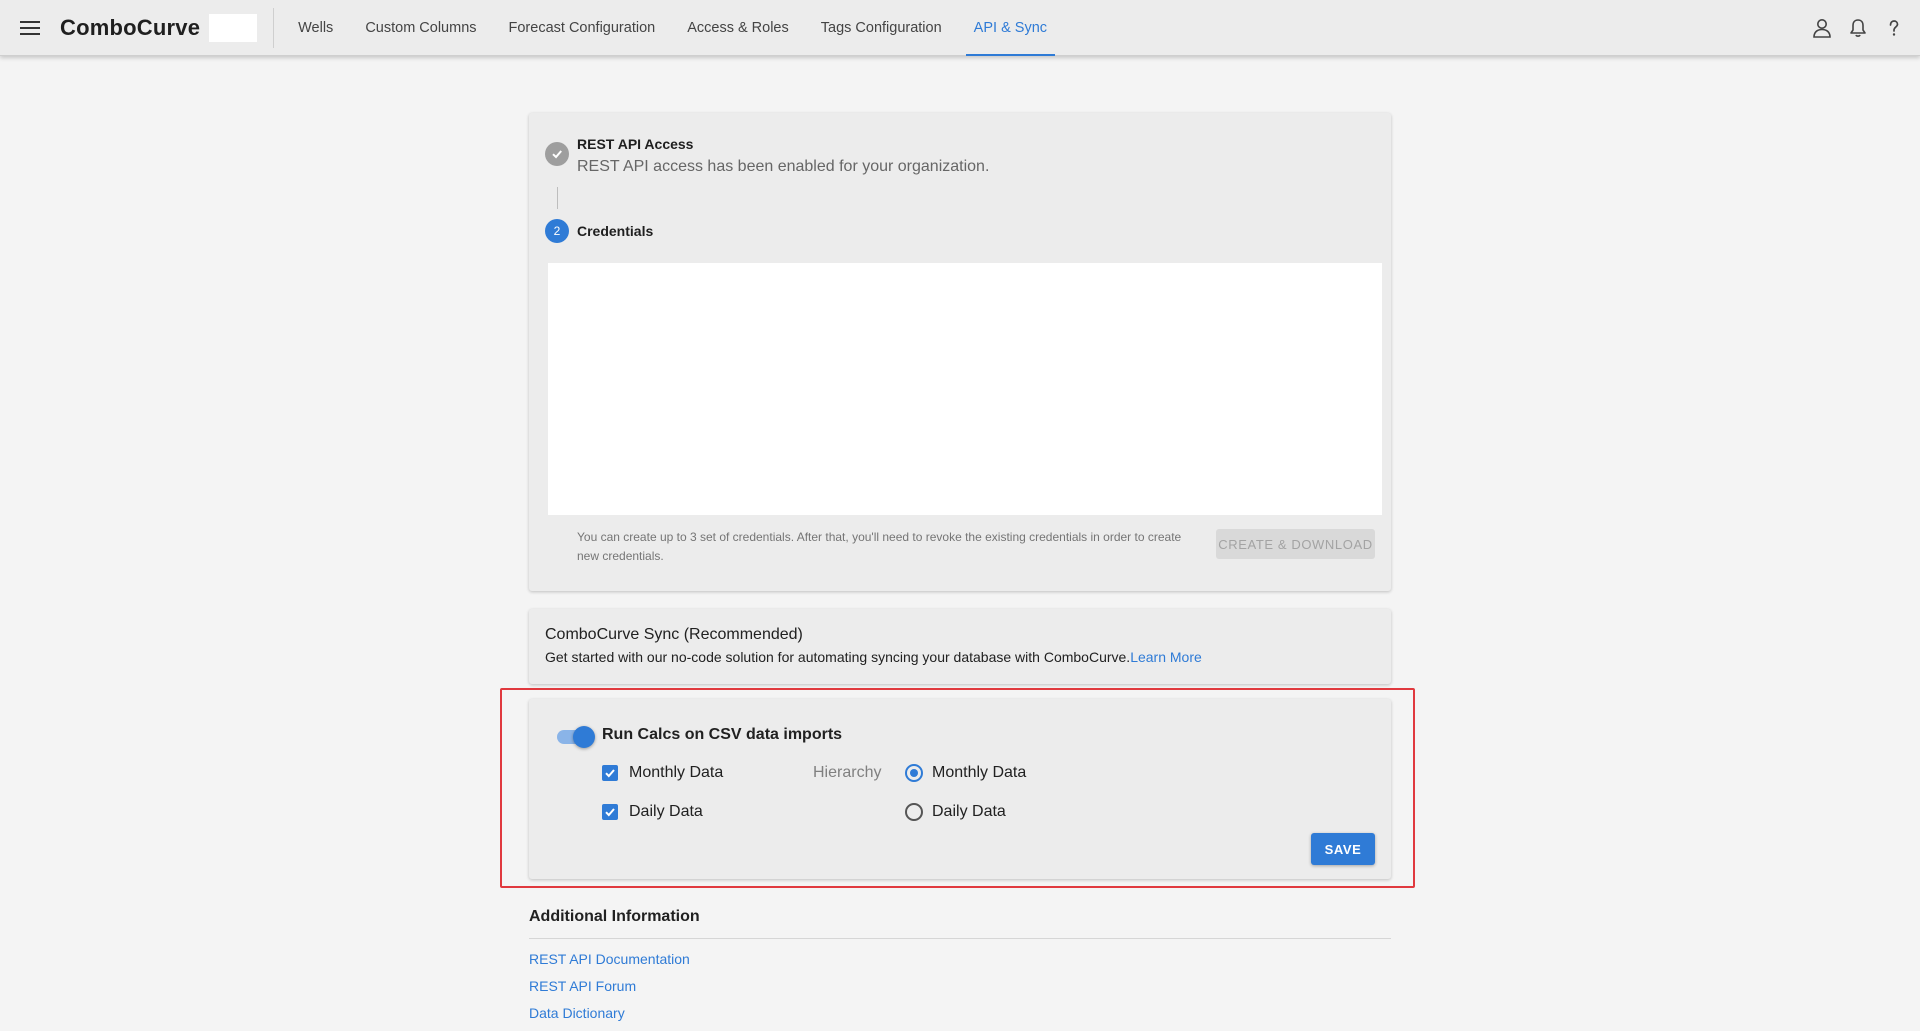  Describe the element at coordinates (914, 812) in the screenshot. I see `daily-data-radio` at that location.